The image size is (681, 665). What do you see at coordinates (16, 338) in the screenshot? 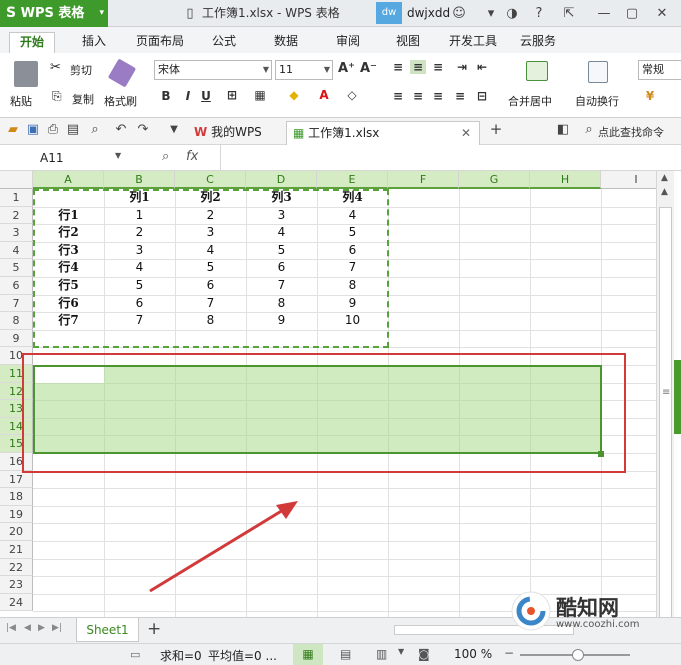
I see `row-header-9: 9` at bounding box center [16, 338].